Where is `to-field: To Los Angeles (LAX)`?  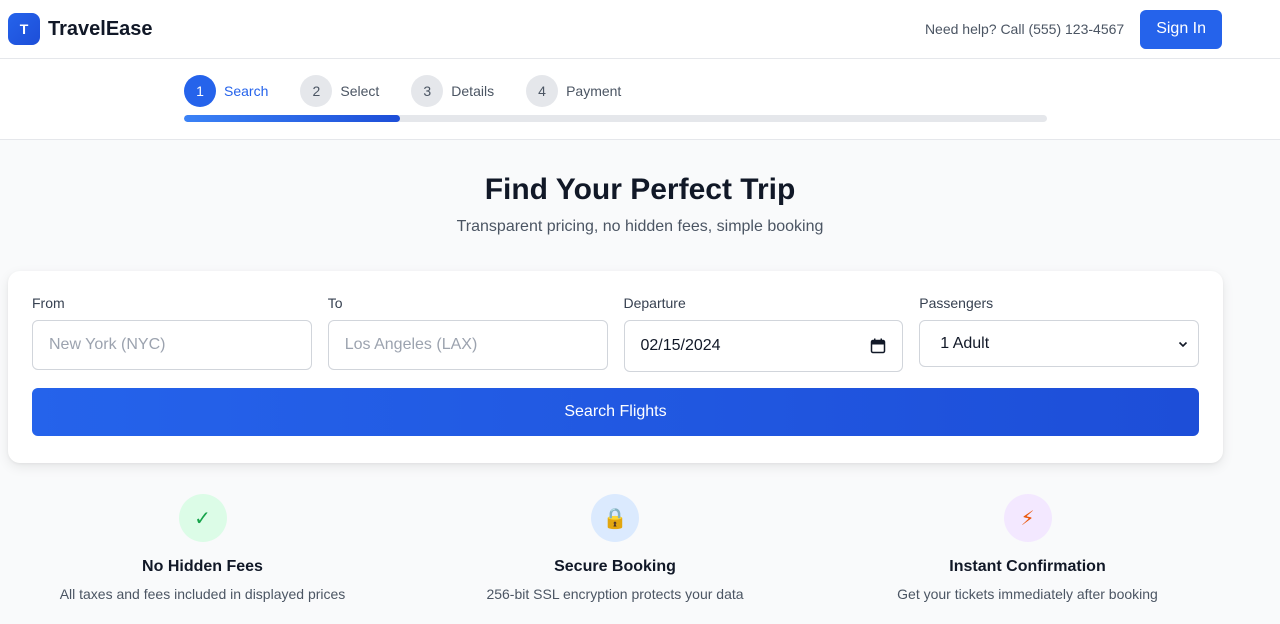
to-field: To Los Angeles (LAX) is located at coordinates (467, 333).